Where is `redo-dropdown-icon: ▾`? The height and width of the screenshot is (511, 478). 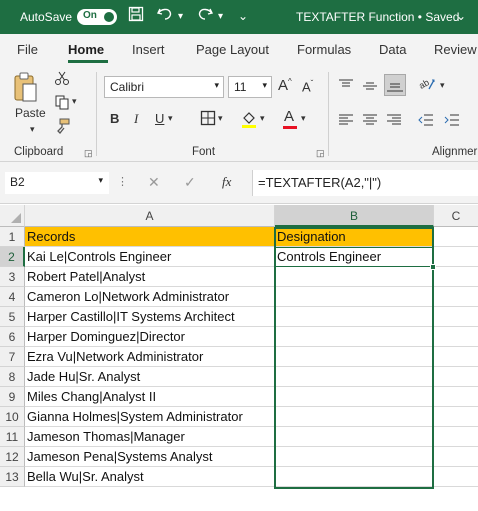
redo-dropdown-icon: ▾ is located at coordinates (220, 16).